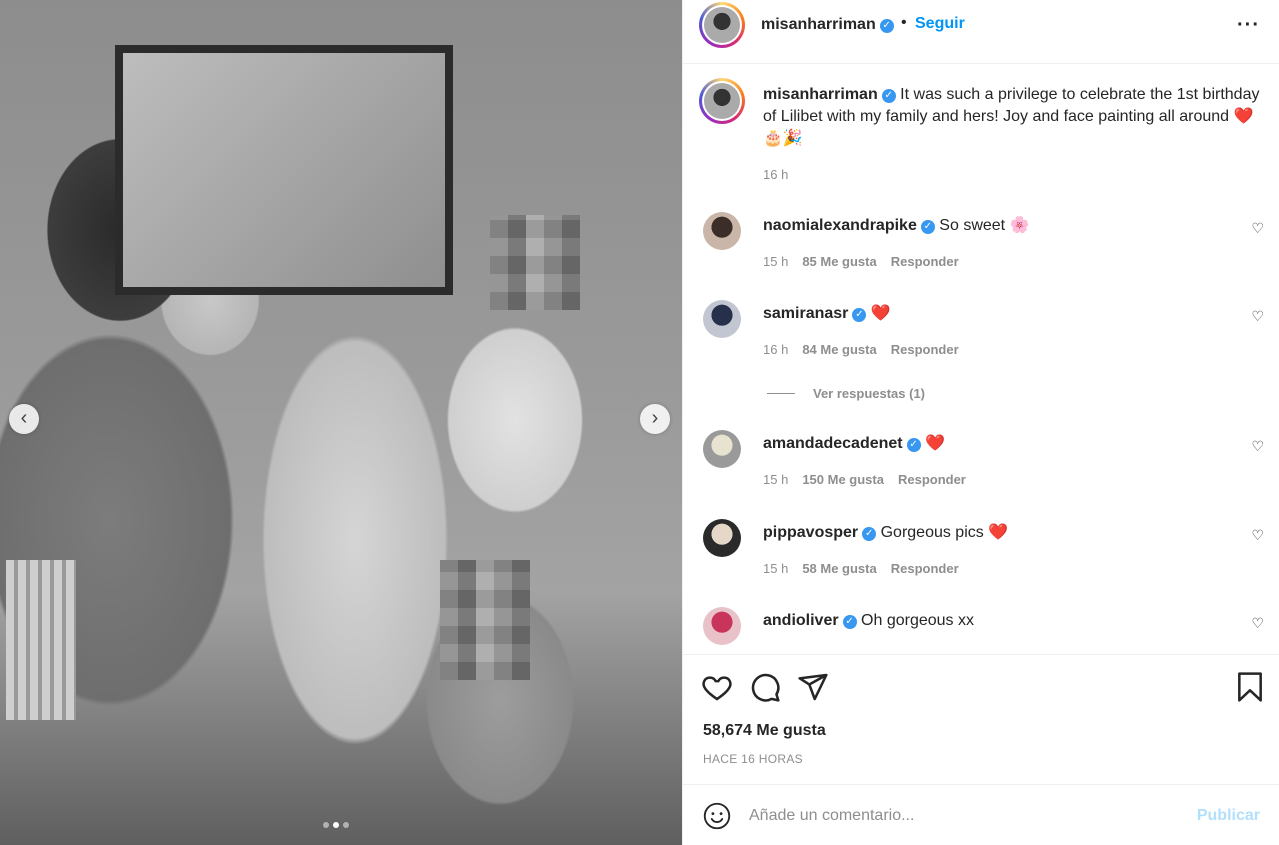  Describe the element at coordinates (753, 759) in the screenshot. I see `post-timestamp: HACE 16 HORAS` at that location.